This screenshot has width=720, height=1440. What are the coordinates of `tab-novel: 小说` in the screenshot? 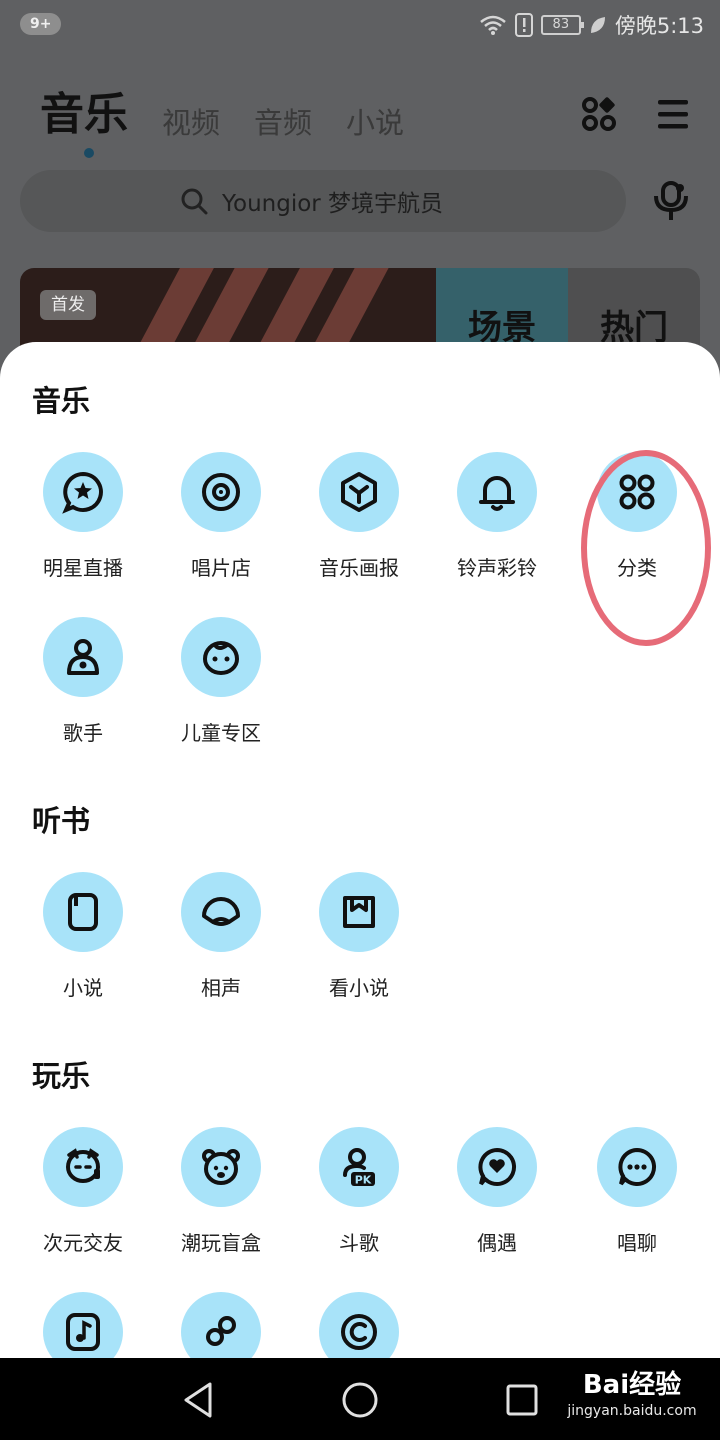 It's located at (375, 121).